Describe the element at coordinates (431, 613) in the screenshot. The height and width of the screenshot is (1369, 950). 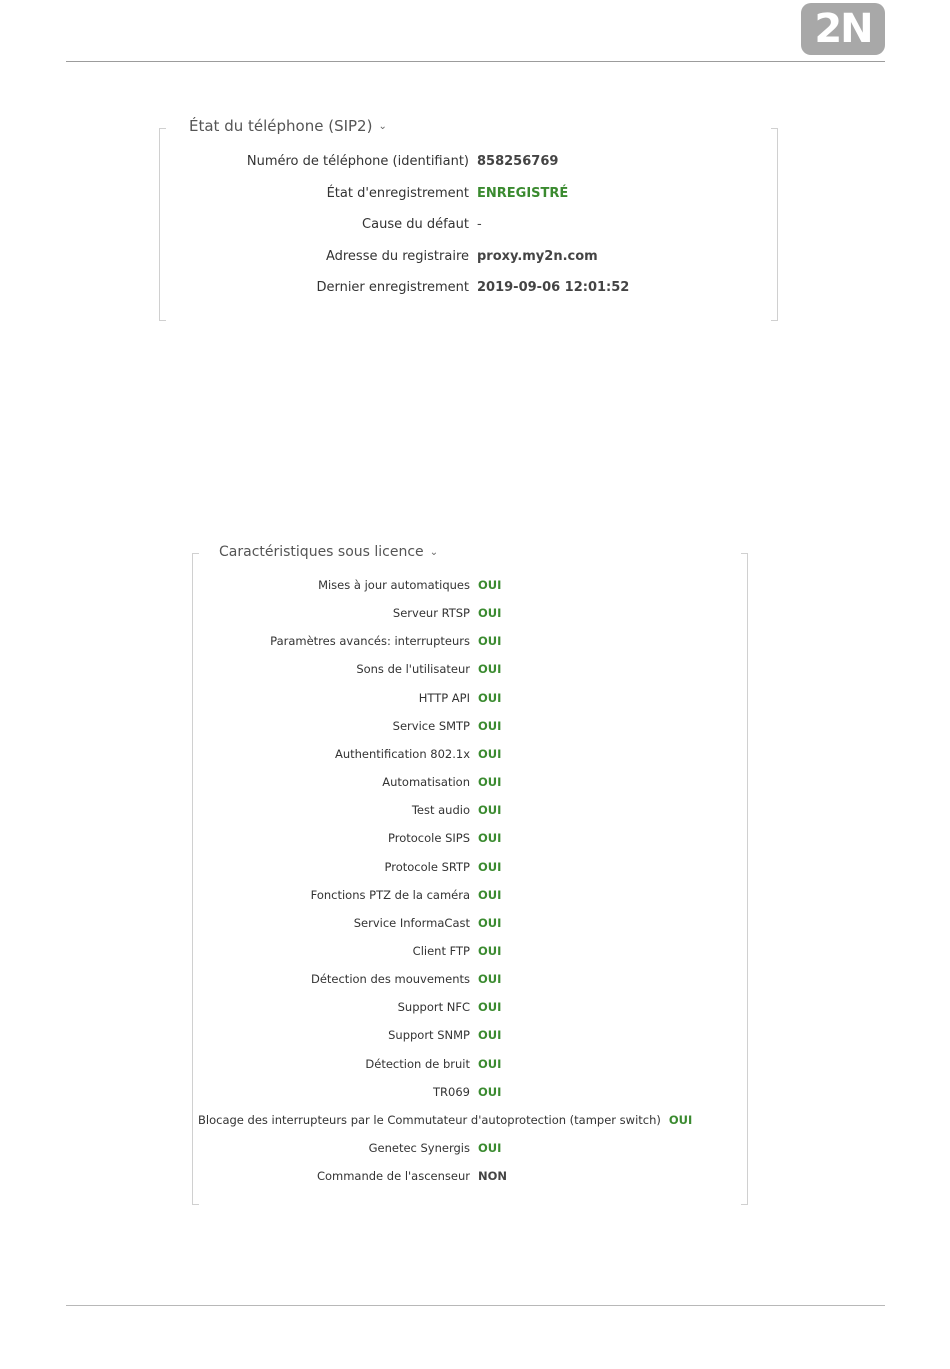
I see `row-label: Serveur RTSP` at that location.